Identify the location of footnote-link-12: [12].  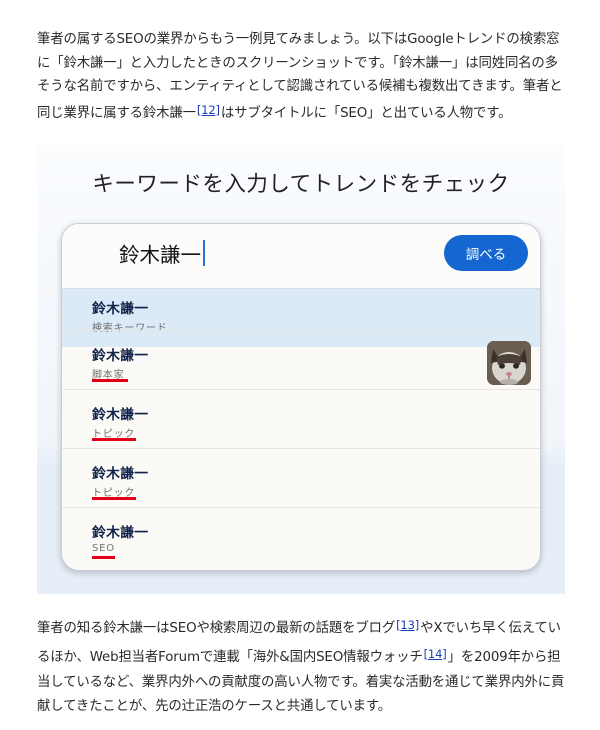
(208, 110).